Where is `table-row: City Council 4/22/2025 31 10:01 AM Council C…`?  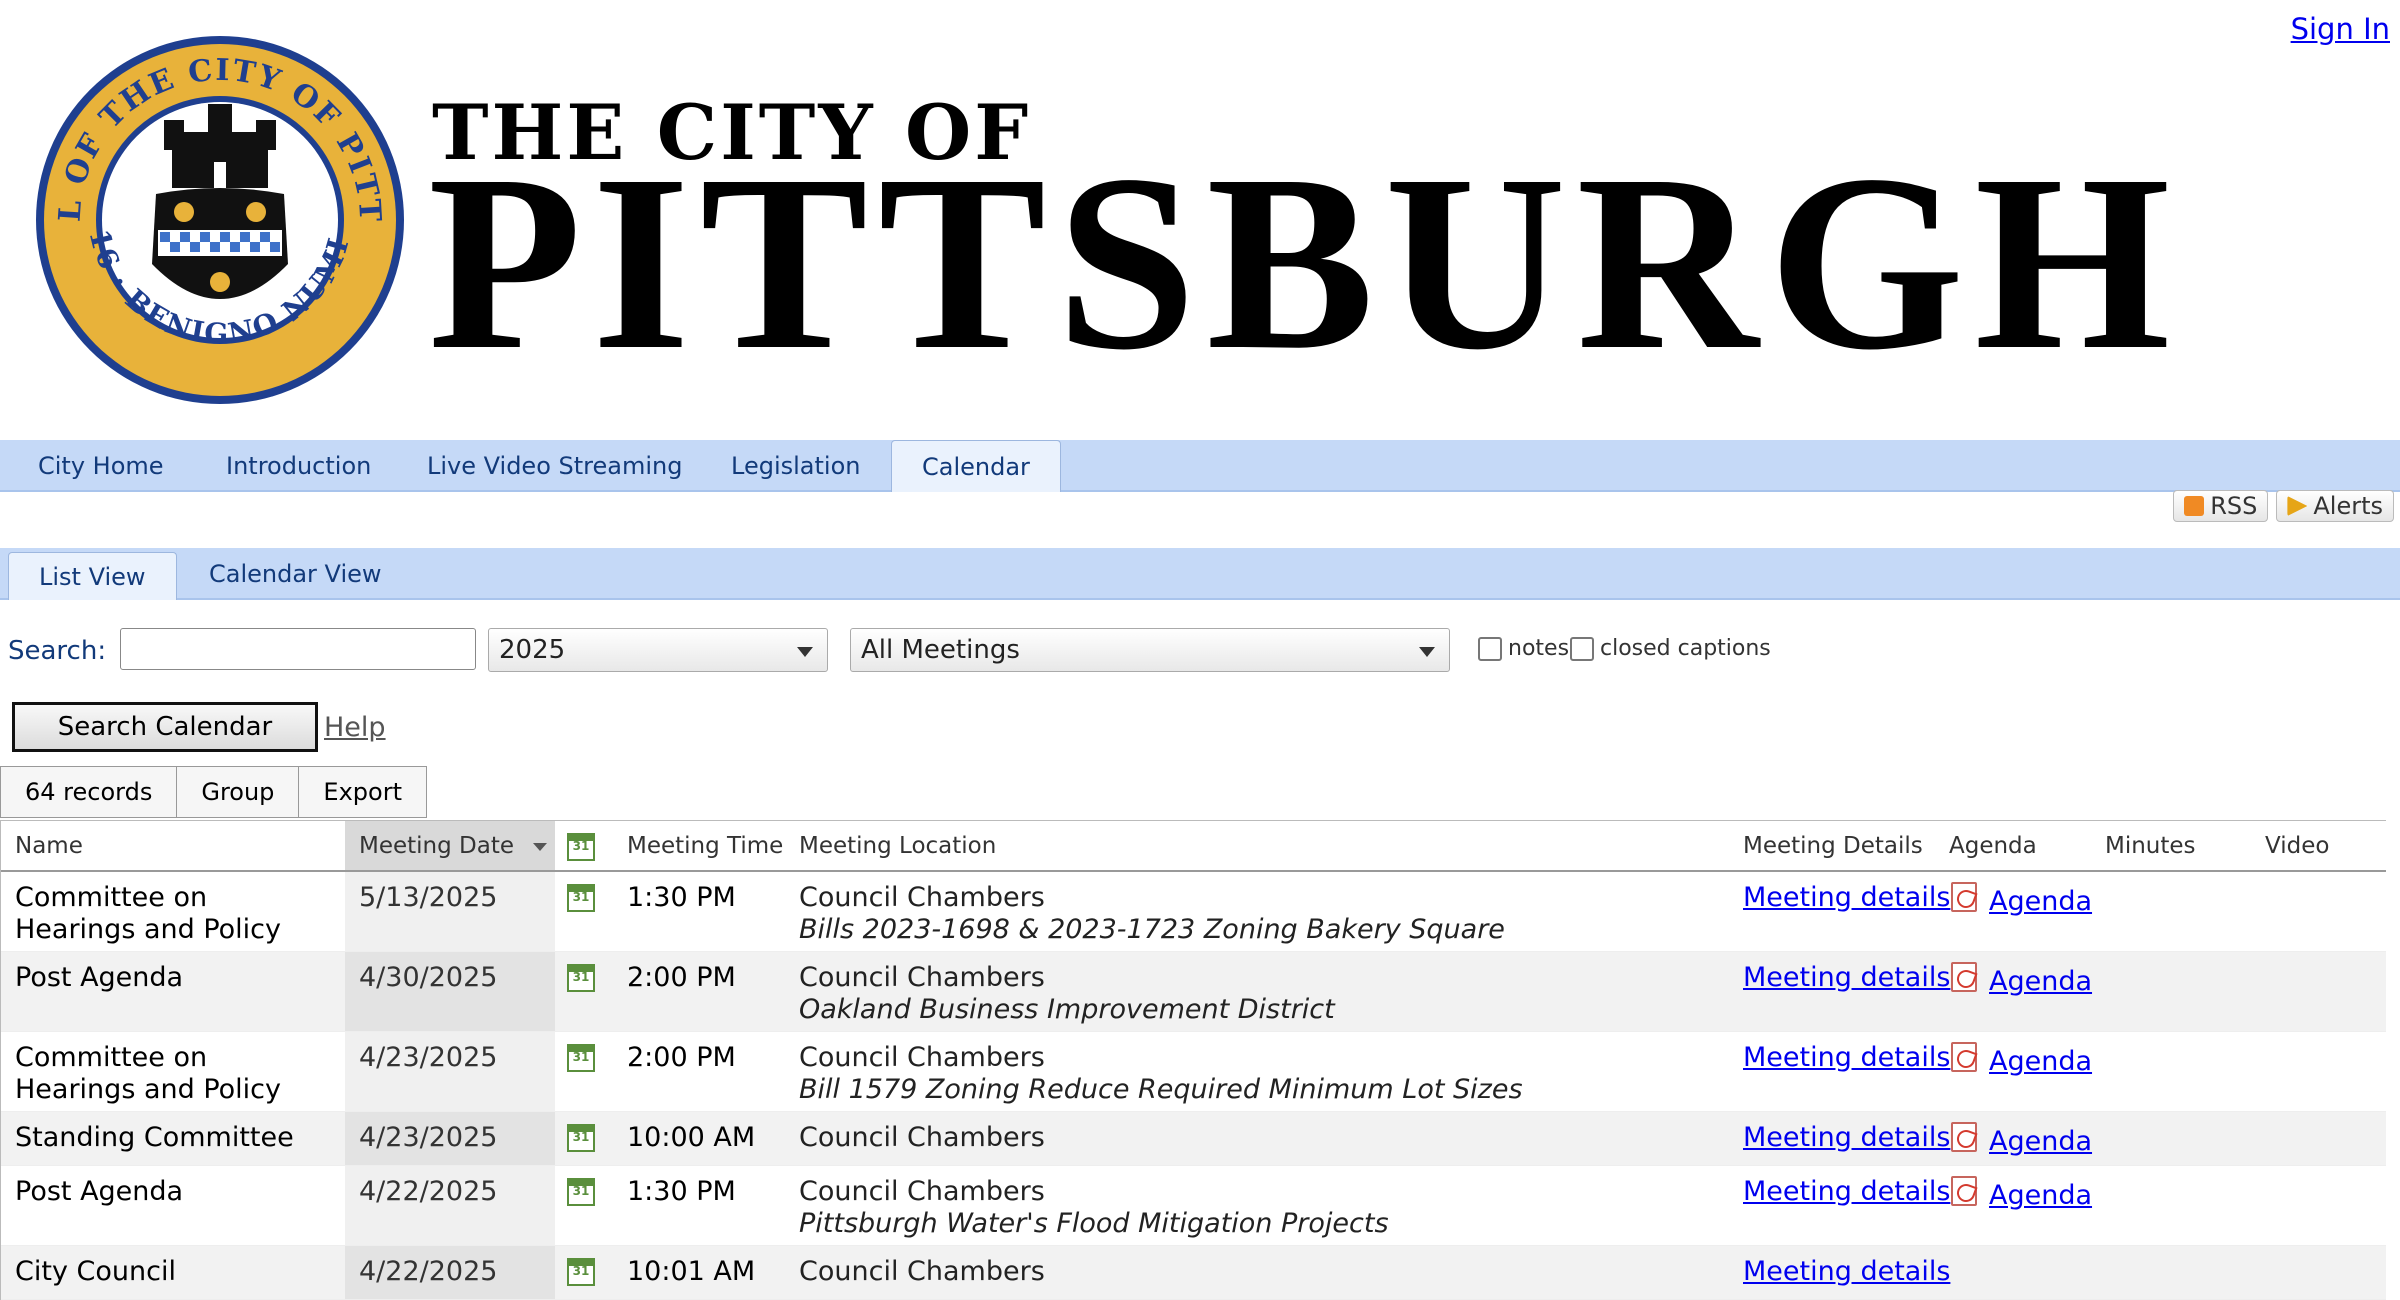
table-row: City Council 4/22/2025 31 10:01 AM Council C… is located at coordinates (1193, 1273).